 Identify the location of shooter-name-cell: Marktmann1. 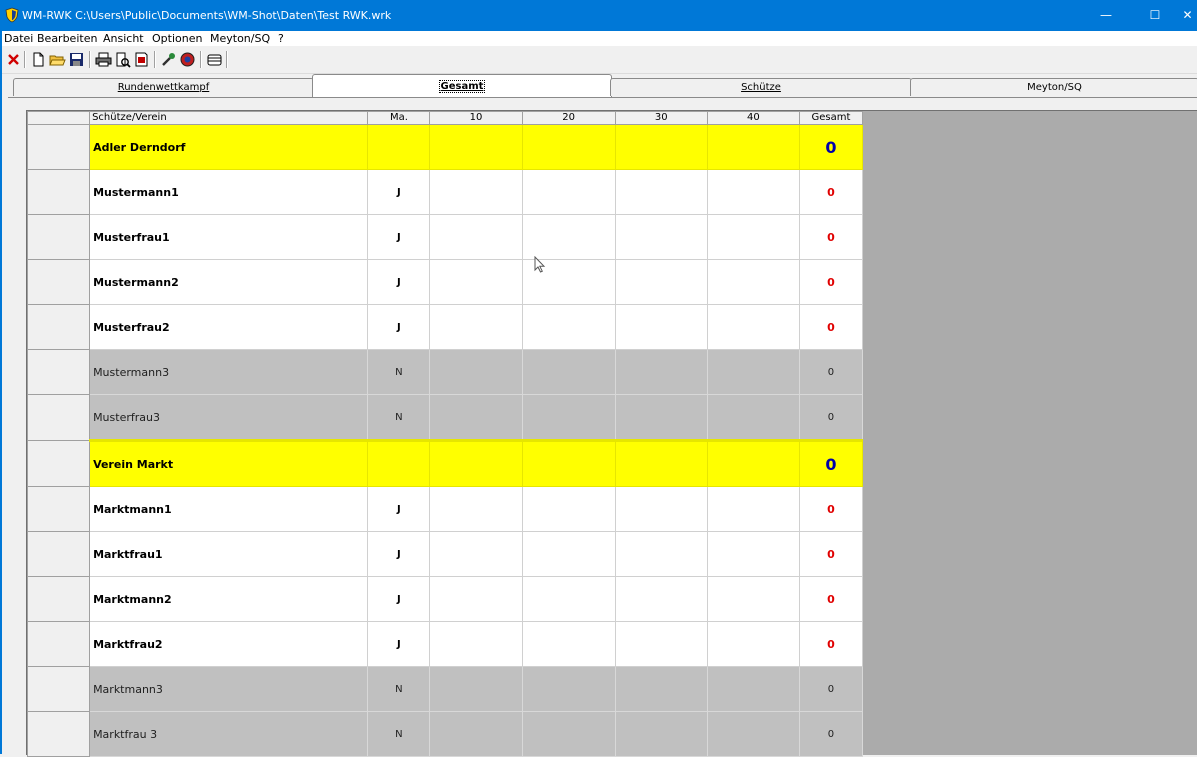
(229, 509).